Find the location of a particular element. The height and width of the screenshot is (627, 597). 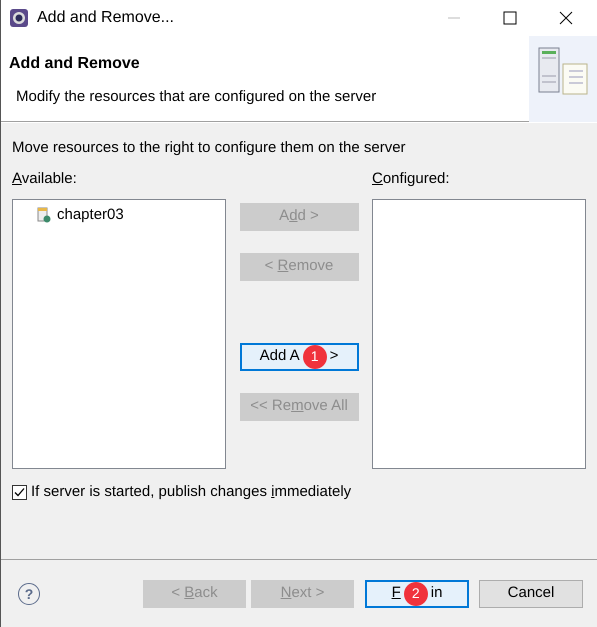

annotation-badge: 2 is located at coordinates (416, 594).